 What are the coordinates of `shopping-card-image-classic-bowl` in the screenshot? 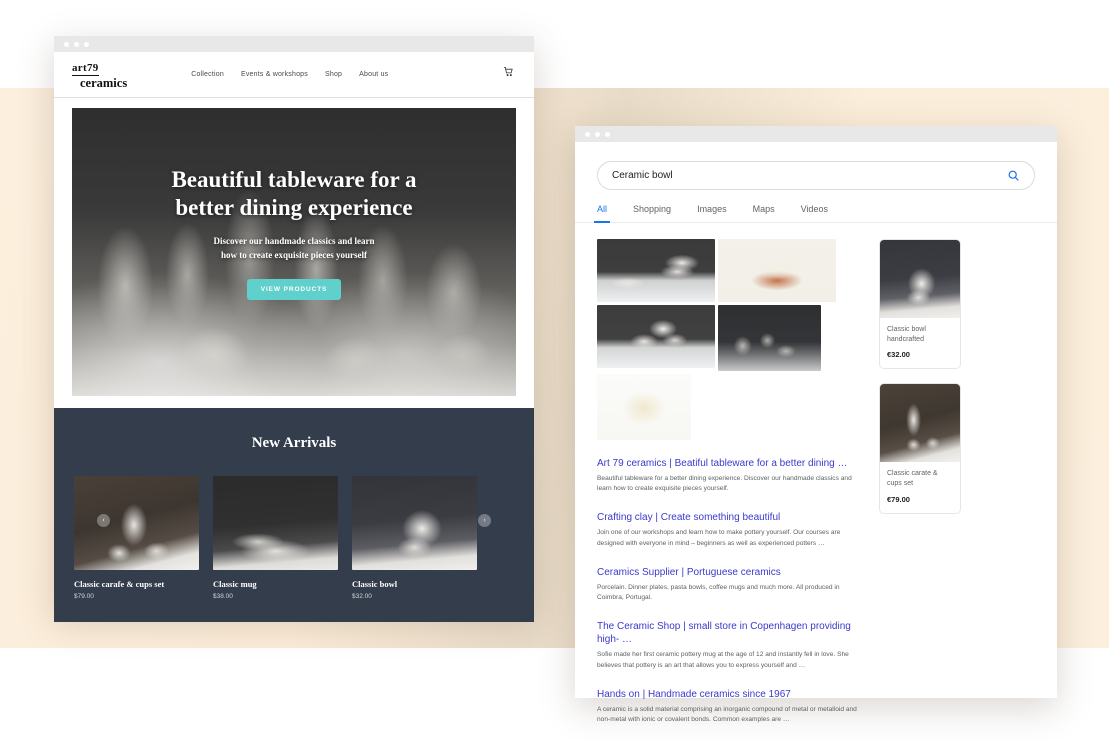 It's located at (920, 279).